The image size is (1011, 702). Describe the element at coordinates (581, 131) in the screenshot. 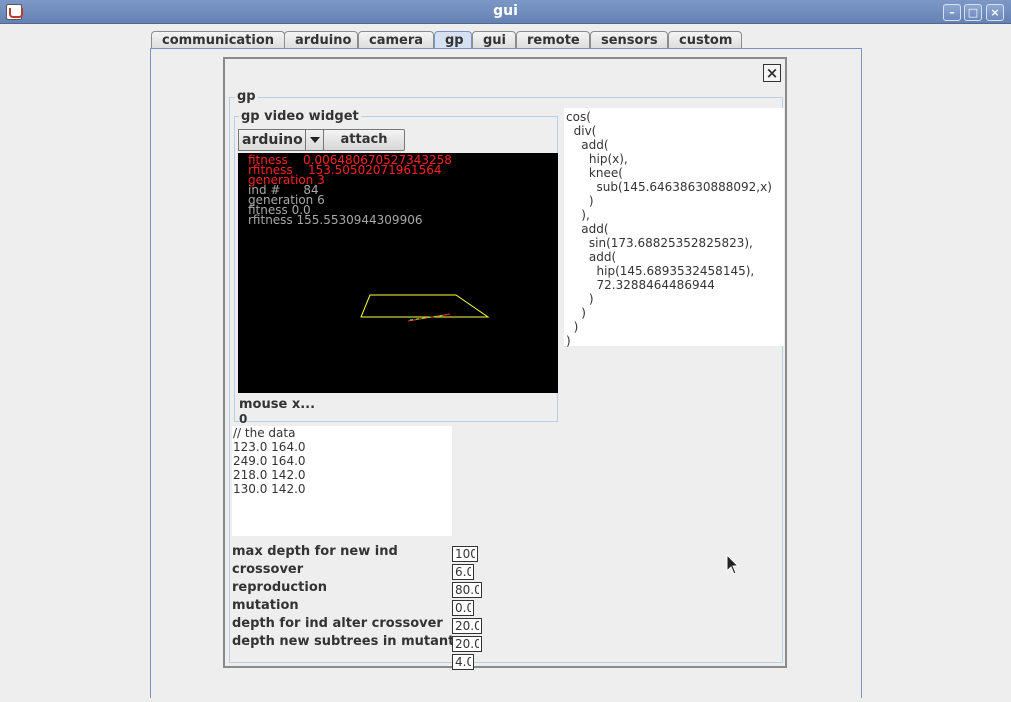

I see `expression-line: div(` at that location.